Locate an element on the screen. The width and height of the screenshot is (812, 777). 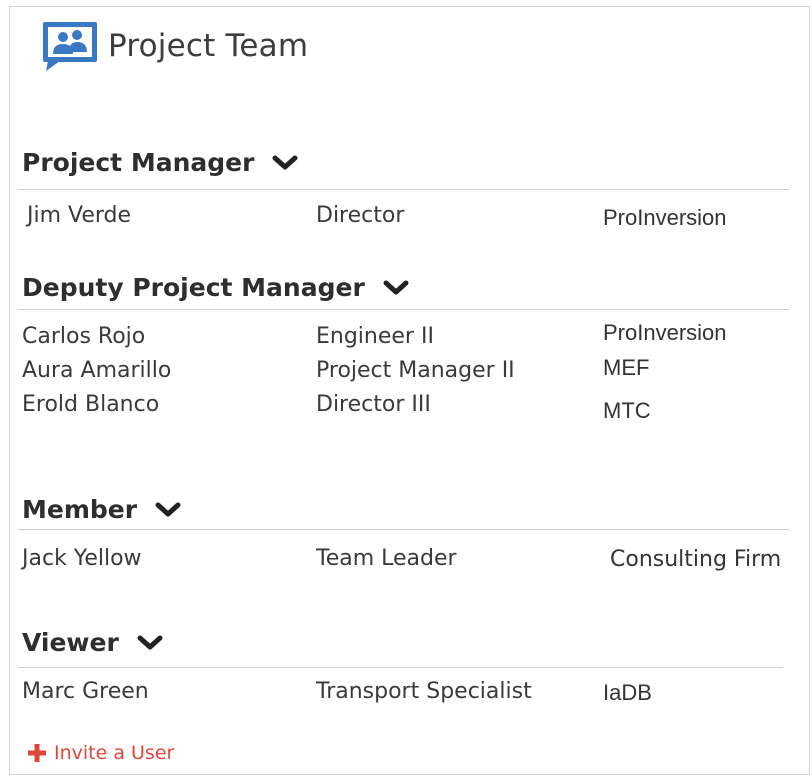
member-name: Erold Blanco is located at coordinates (91, 404).